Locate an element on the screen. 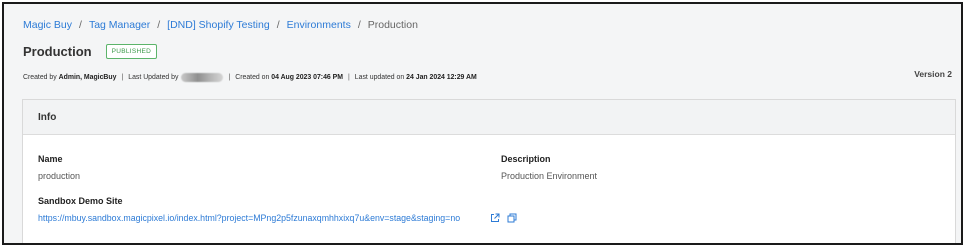 Image resolution: width=966 pixels, height=247 pixels. created-on-value: 04 Aug 2023 07:46 PM is located at coordinates (307, 77).